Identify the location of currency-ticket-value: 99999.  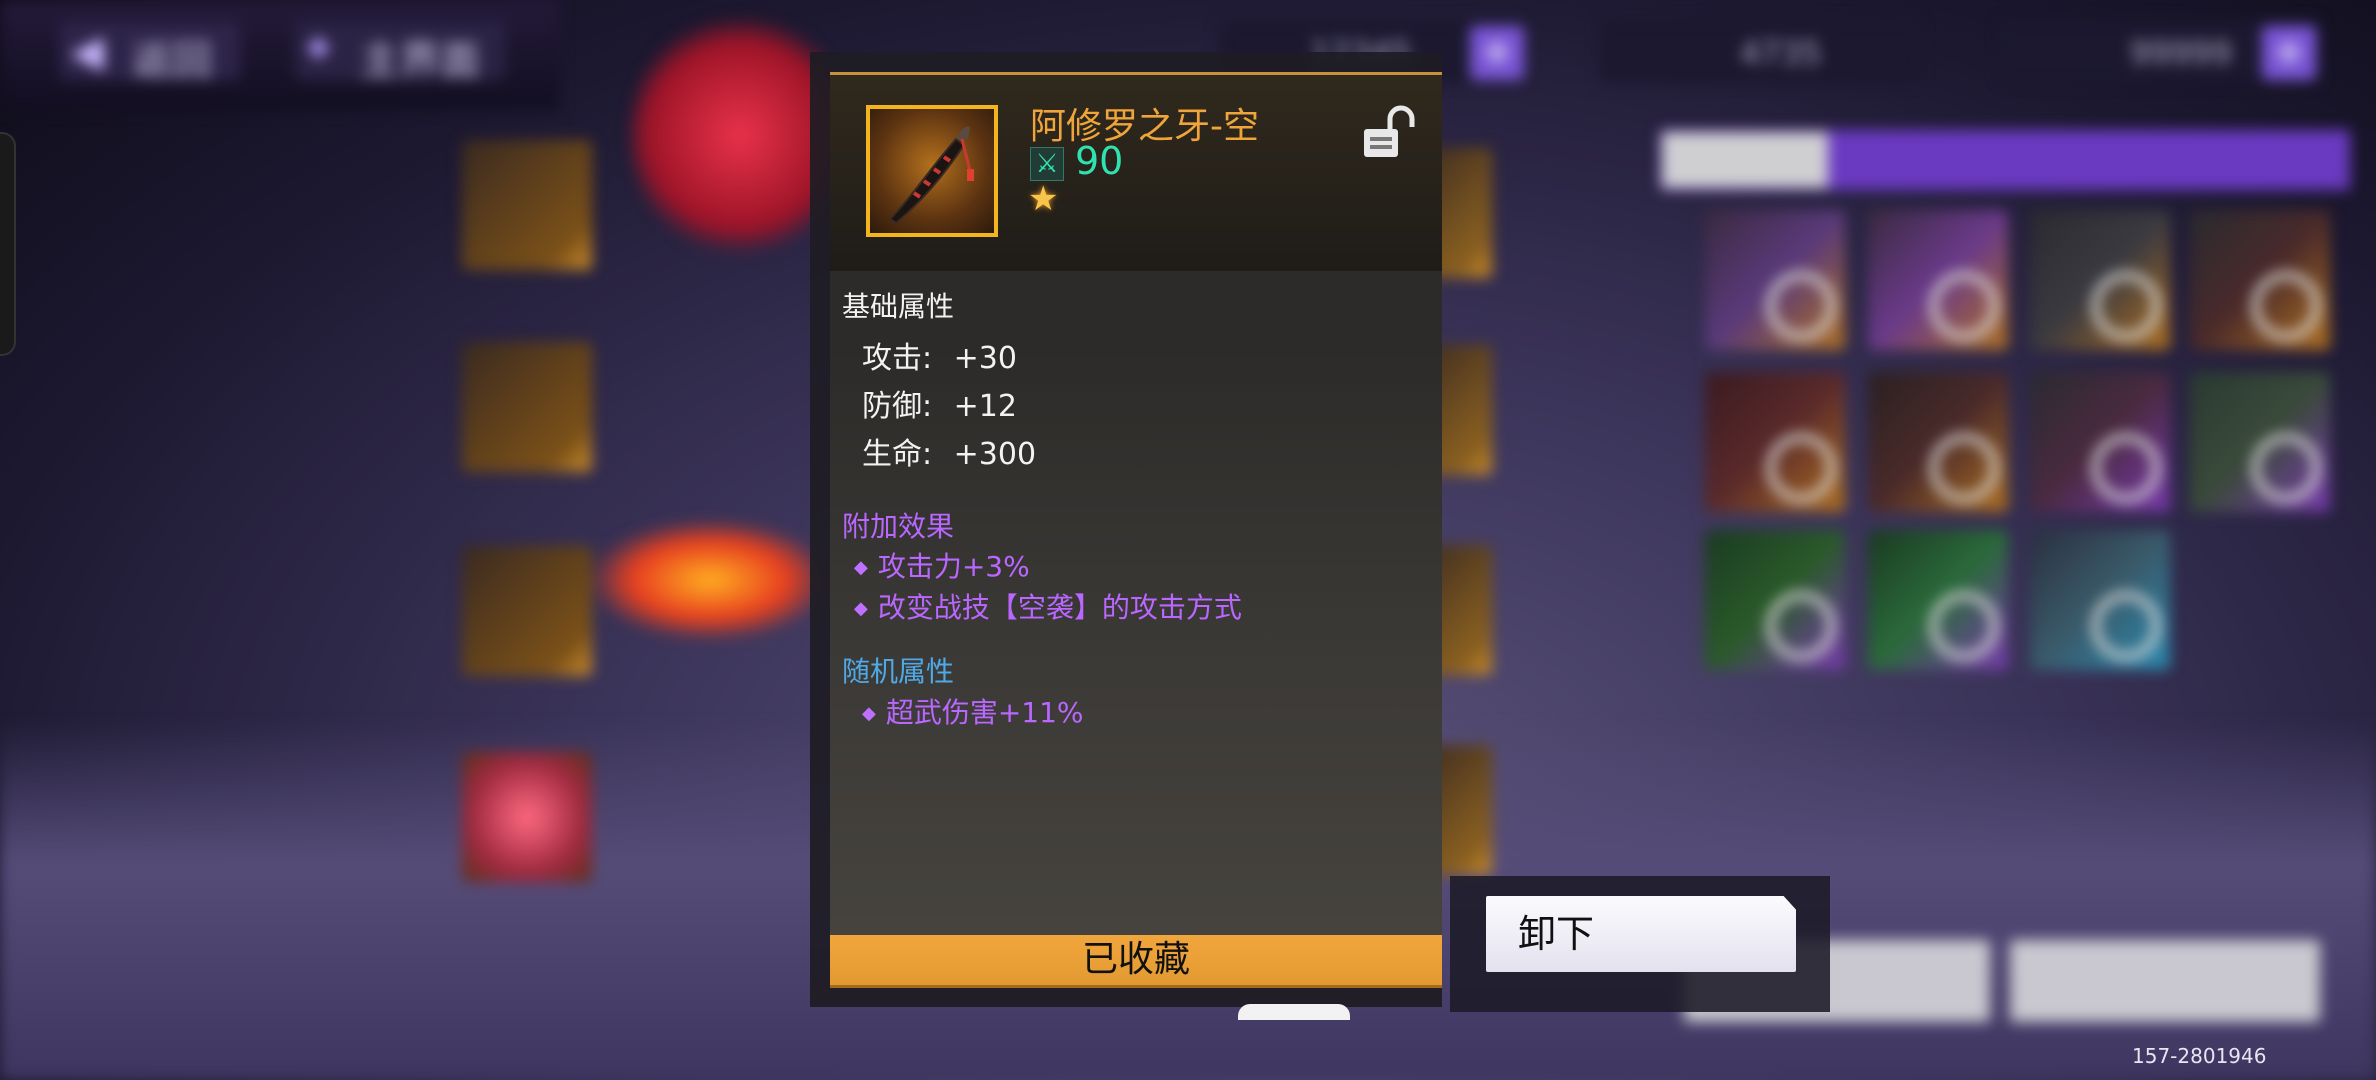
(2181, 53).